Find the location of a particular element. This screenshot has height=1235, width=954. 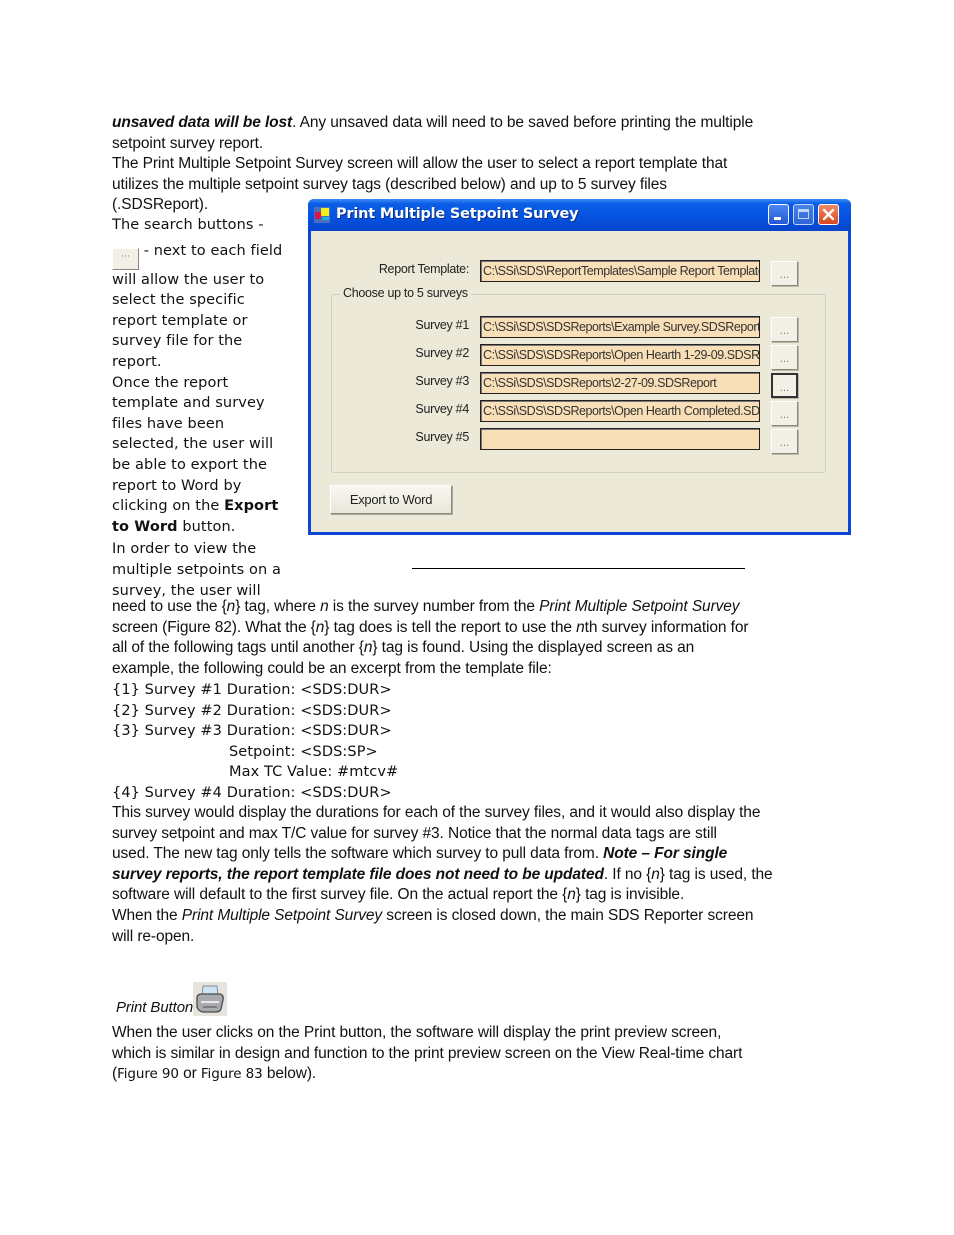

survey-4-label: Survey #4 is located at coordinates (442, 409).